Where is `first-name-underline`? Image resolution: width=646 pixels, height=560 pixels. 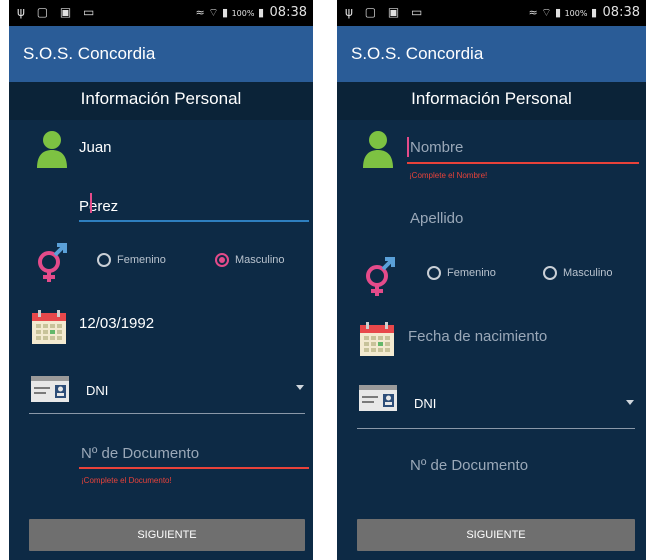 first-name-underline is located at coordinates (523, 163).